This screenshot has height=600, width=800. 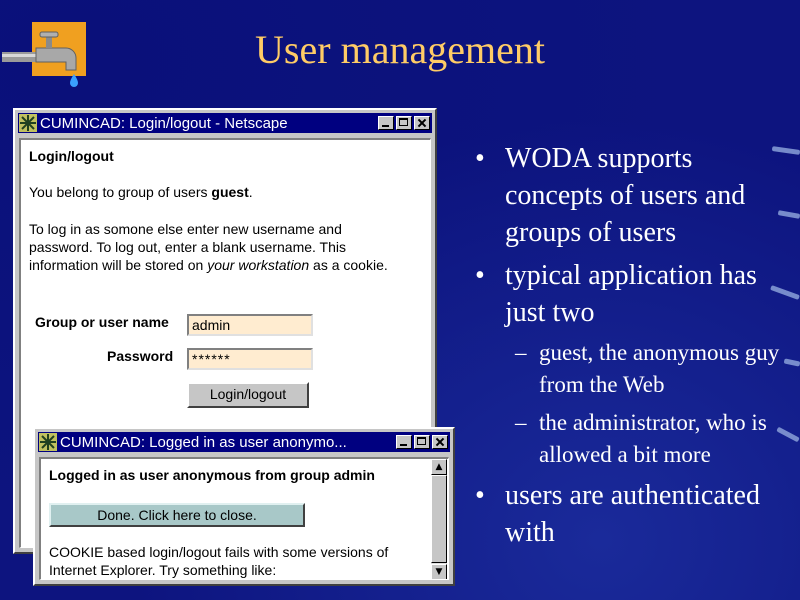 I want to click on slide-title: User management, so click(x=400, y=49).